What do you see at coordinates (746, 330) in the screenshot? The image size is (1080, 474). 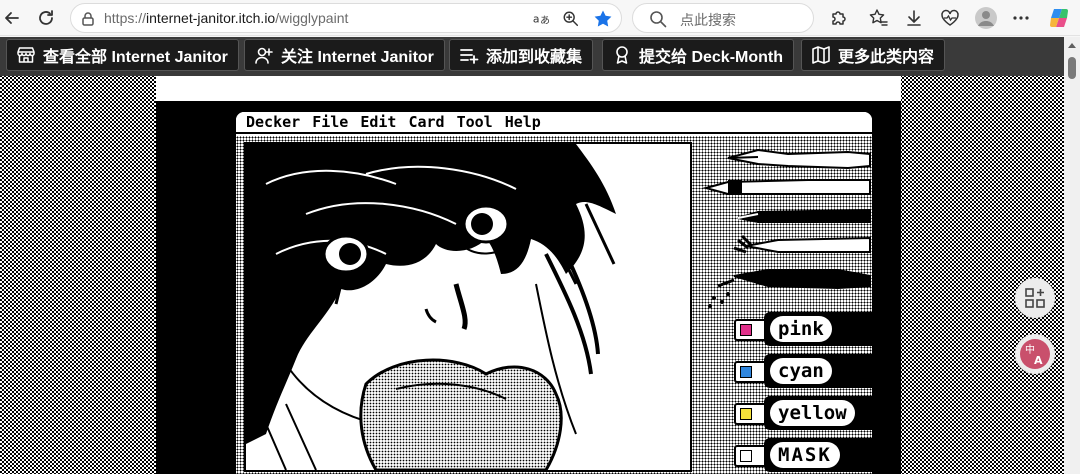 I see `marker-pink-swatch` at bounding box center [746, 330].